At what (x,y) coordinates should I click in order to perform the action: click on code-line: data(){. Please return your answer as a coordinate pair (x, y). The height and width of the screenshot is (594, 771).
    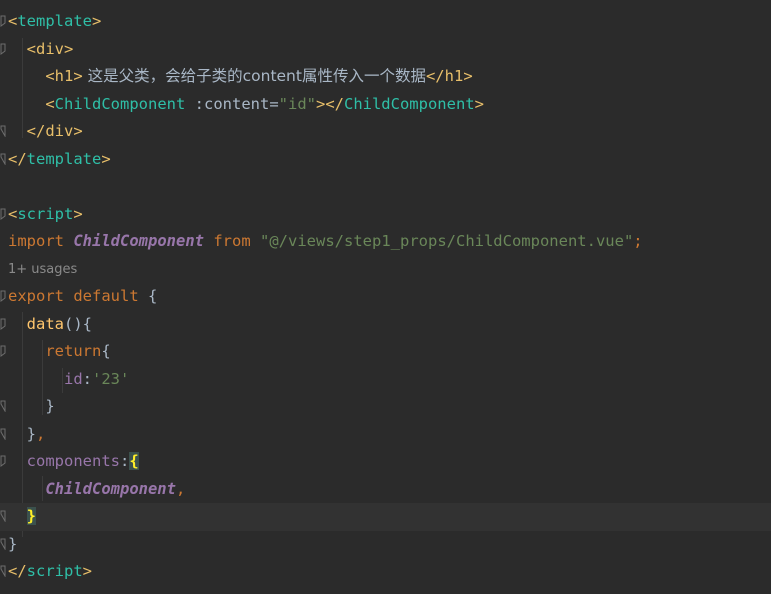
    Looking at the image, I should click on (385, 325).